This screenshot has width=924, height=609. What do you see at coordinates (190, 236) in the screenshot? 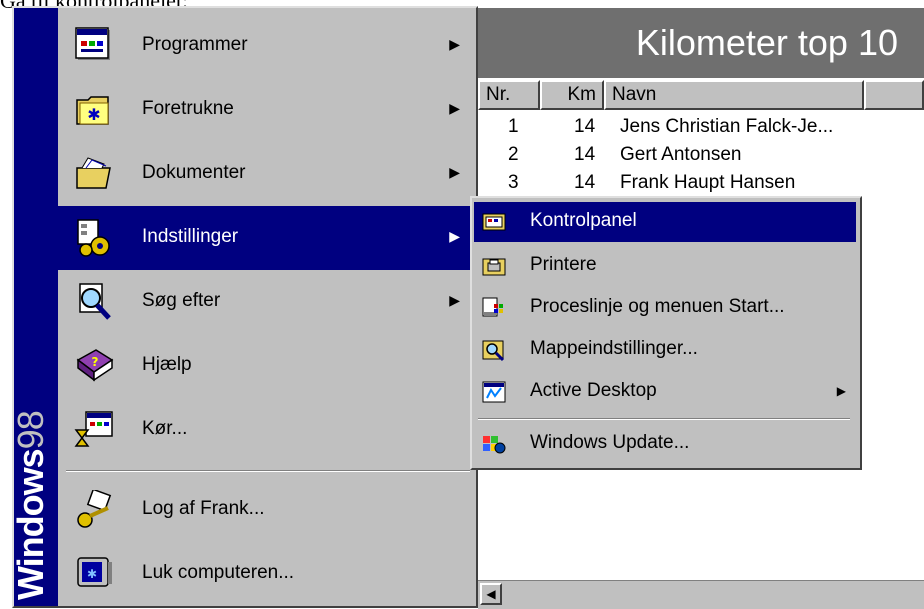
I see `menu-item-label: Indstillinger` at bounding box center [190, 236].